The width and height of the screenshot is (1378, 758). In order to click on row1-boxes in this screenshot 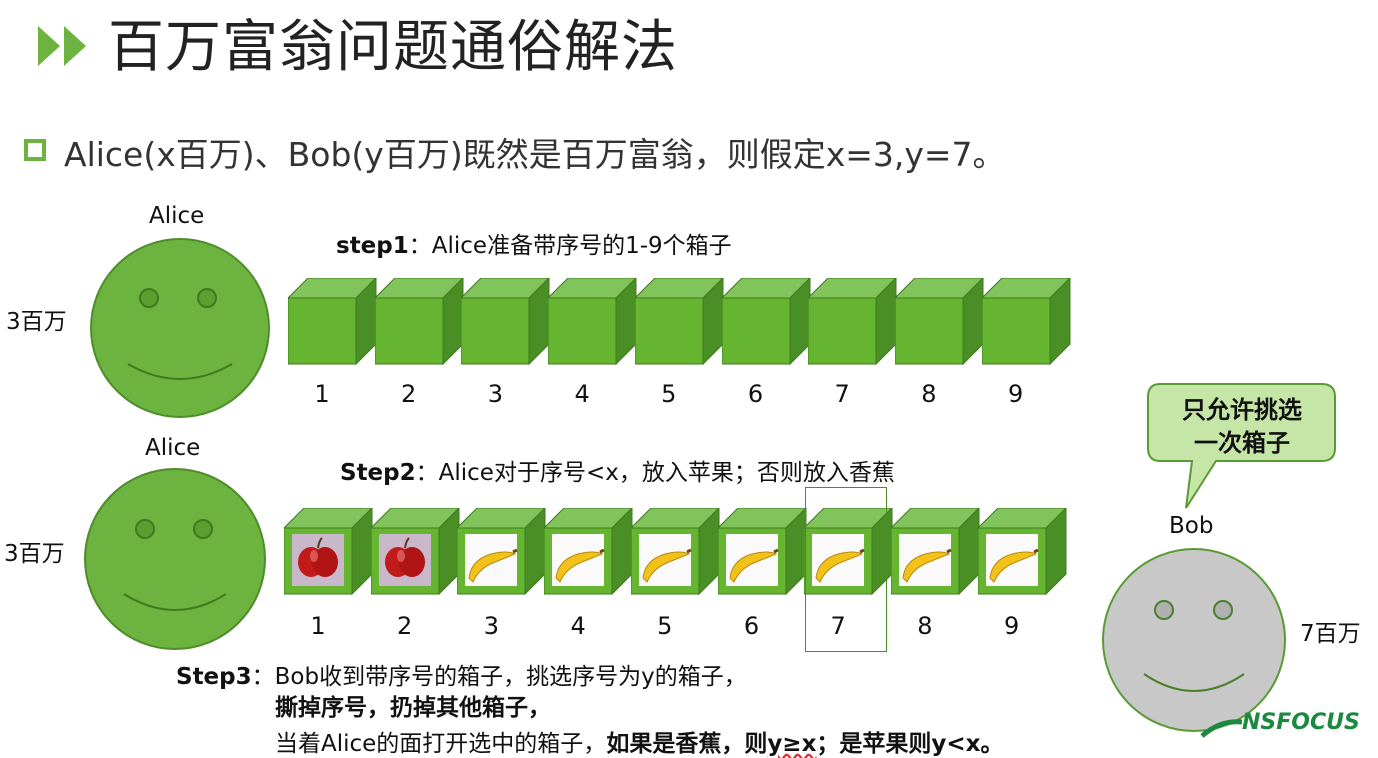, I will do `click(682, 322)`.